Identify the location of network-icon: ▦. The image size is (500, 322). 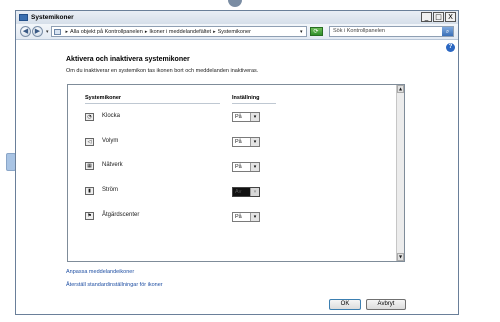
(89, 166).